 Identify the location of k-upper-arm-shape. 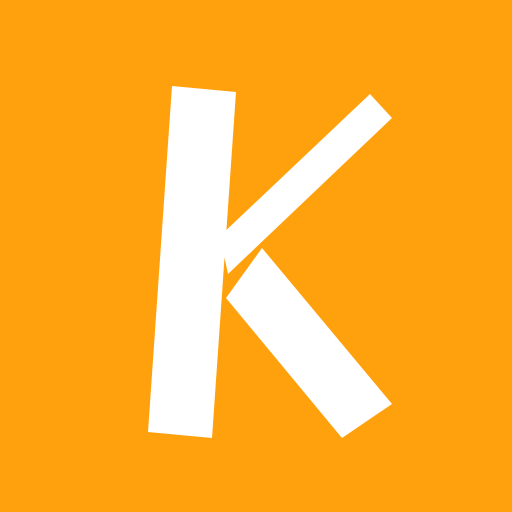
(306, 184).